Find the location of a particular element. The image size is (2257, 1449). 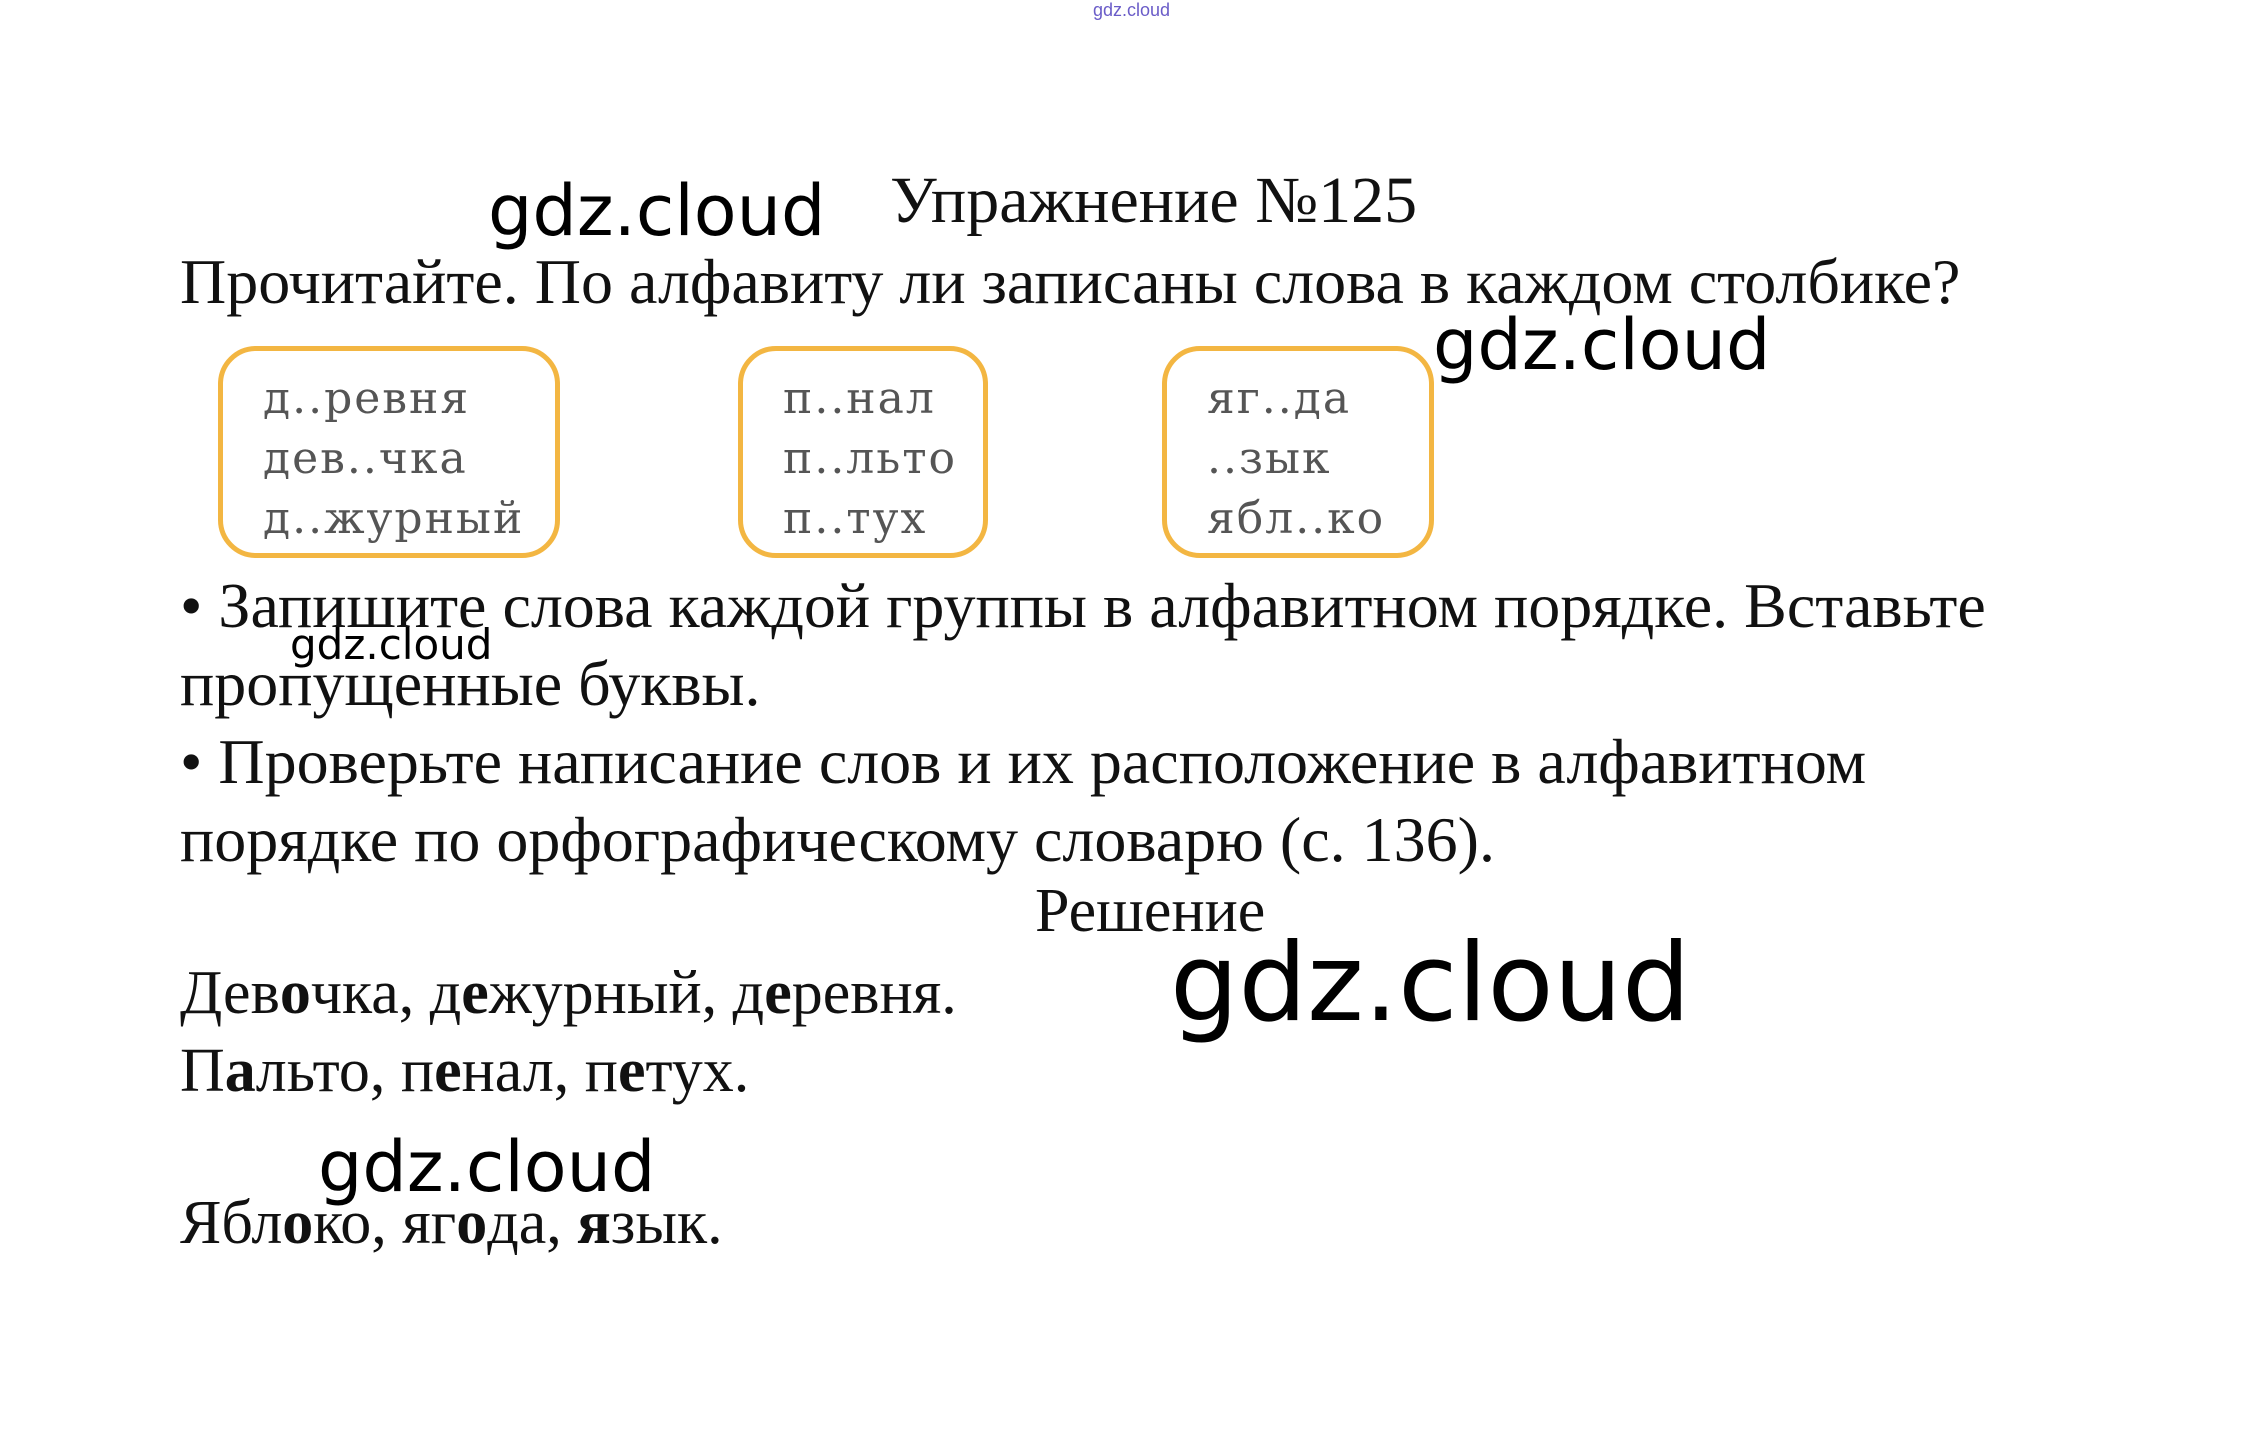

top-watermark: gdz.cloud is located at coordinates (1132, 10).